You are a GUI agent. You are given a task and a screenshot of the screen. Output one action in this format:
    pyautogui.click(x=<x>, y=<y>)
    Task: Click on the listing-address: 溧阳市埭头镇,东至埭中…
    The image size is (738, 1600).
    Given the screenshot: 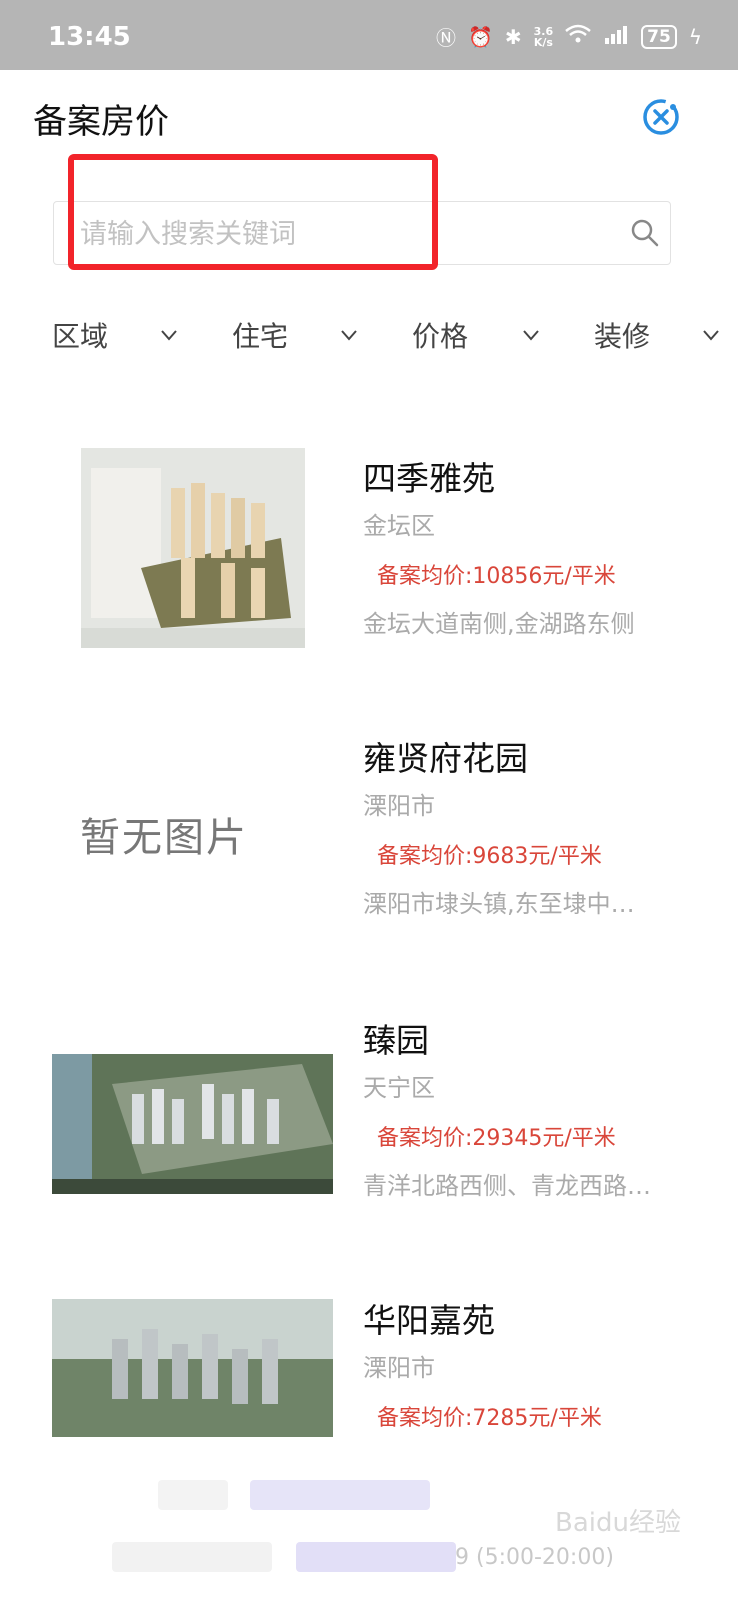 What is the action you would take?
    pyautogui.click(x=499, y=904)
    